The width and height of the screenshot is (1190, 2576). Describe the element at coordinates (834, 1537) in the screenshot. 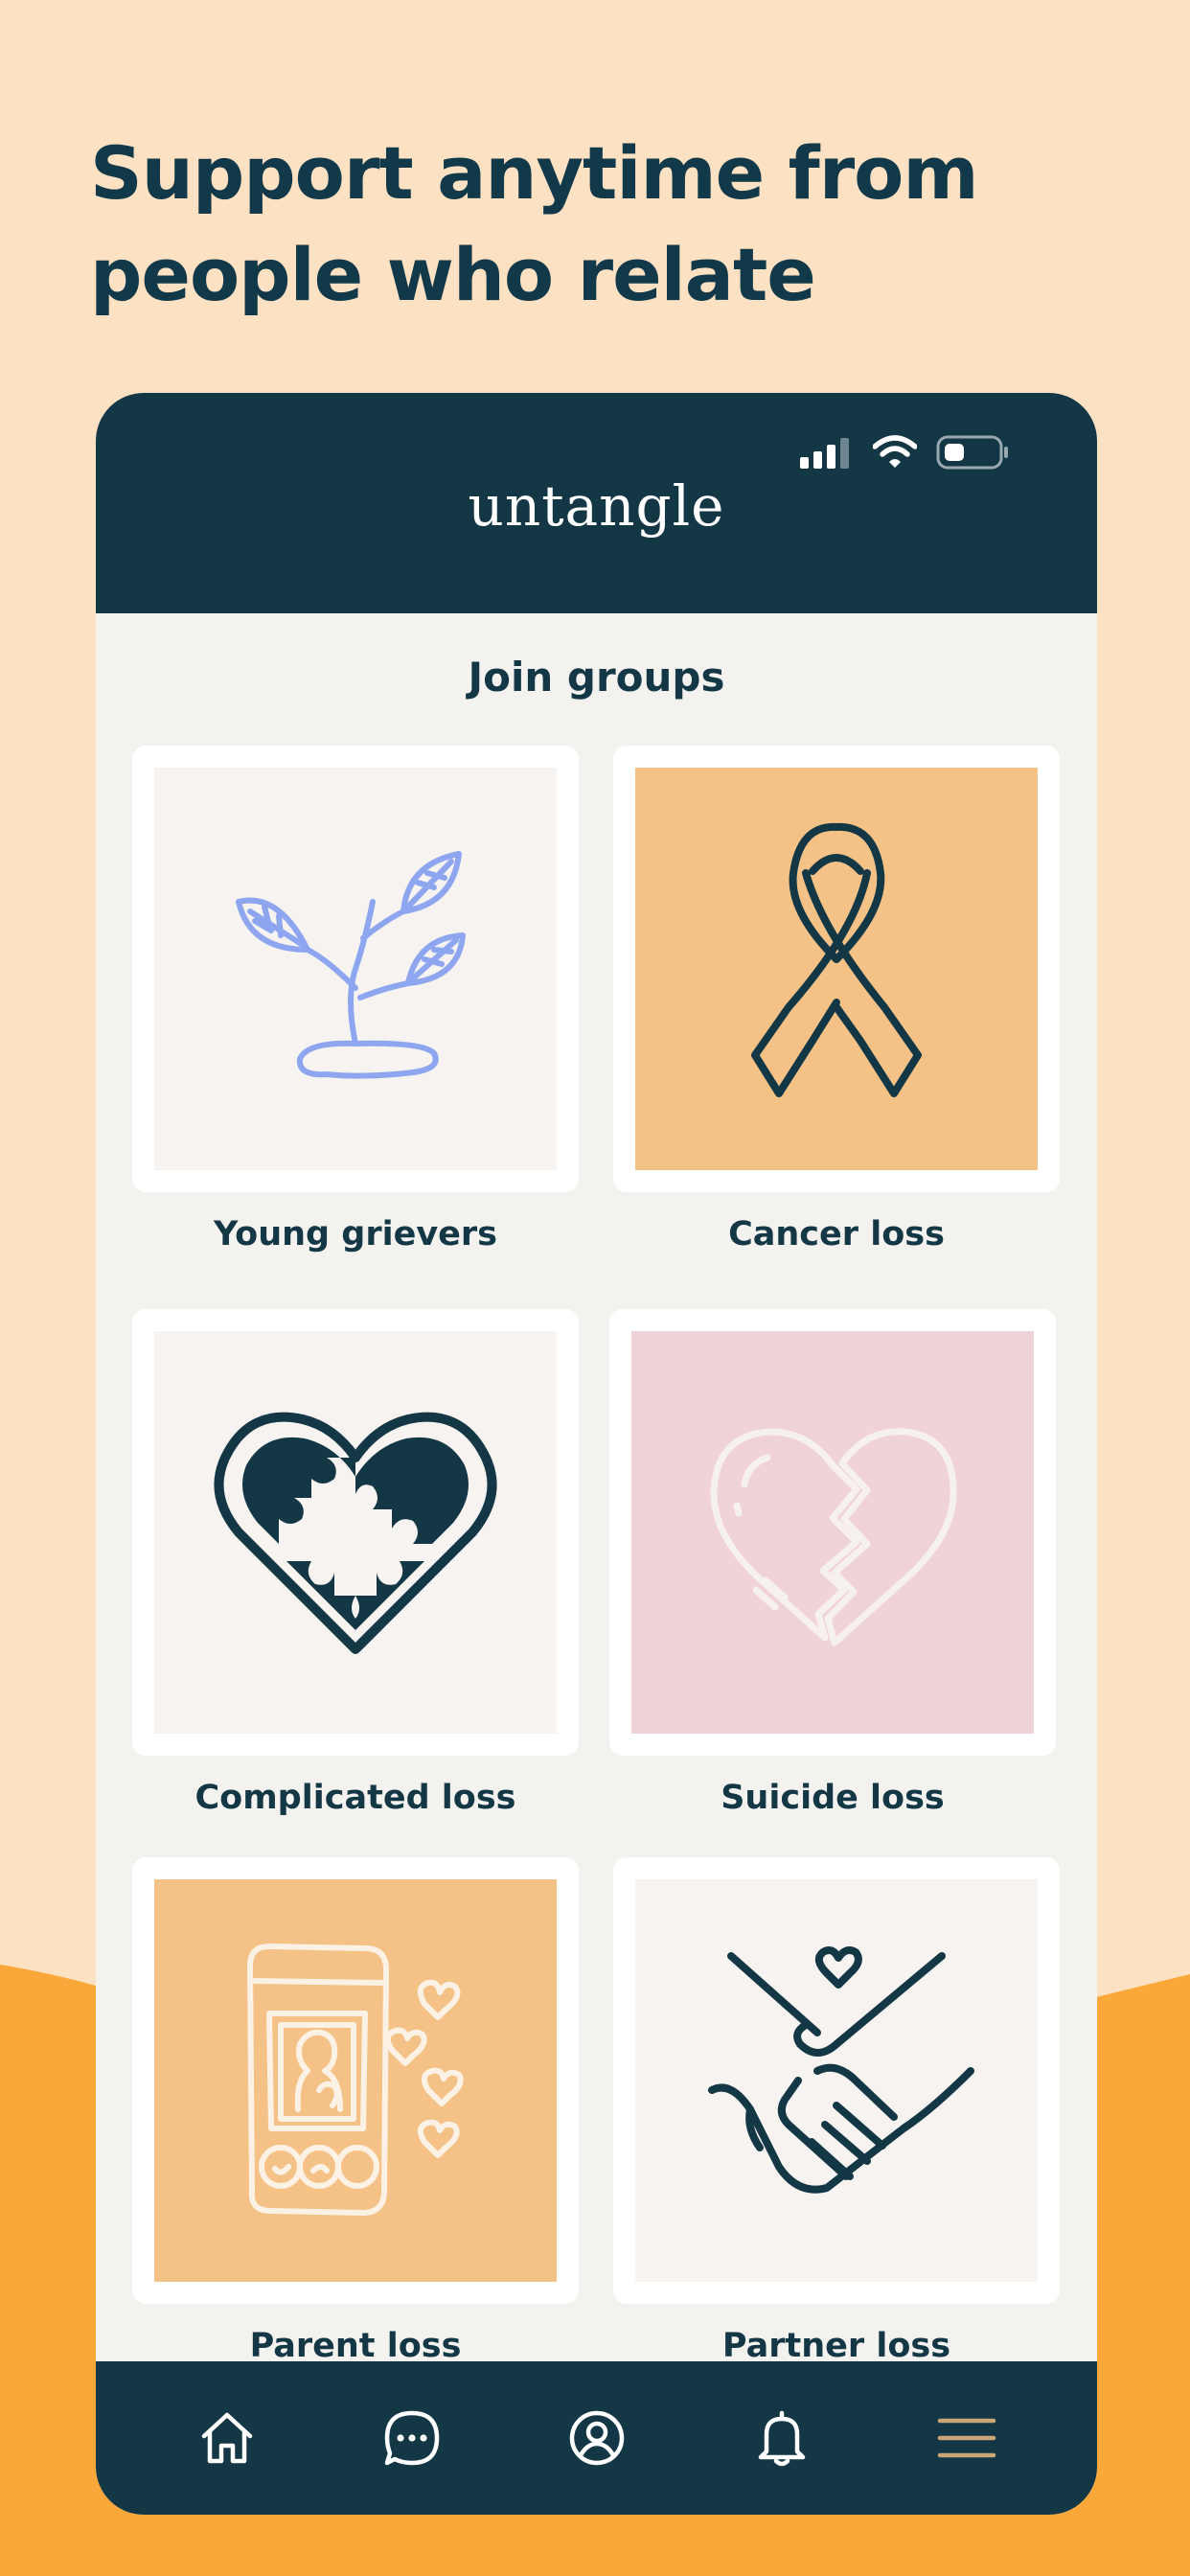

I see `broken-heart-icon` at that location.